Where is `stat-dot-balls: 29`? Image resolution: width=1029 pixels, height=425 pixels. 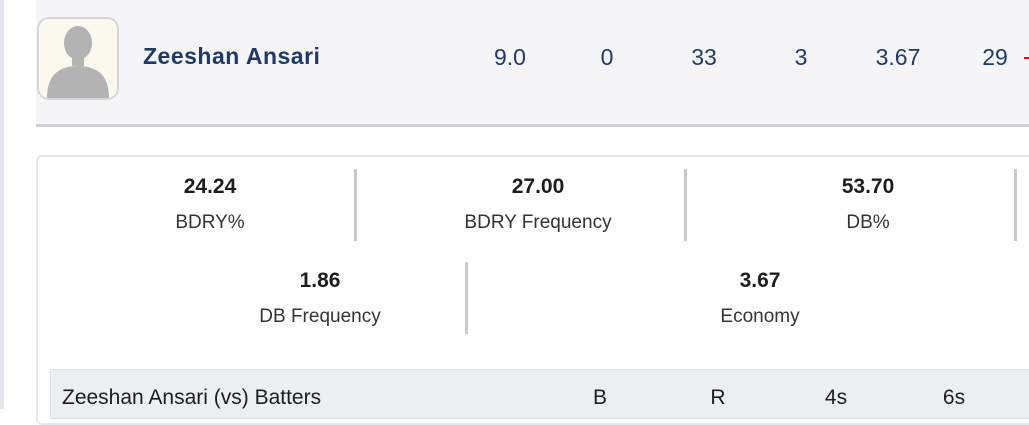 stat-dot-balls: 29 is located at coordinates (995, 57).